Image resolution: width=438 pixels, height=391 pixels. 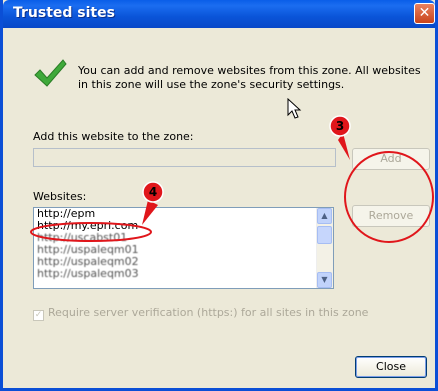 What do you see at coordinates (340, 126) in the screenshot?
I see `callout-3-number: 3` at bounding box center [340, 126].